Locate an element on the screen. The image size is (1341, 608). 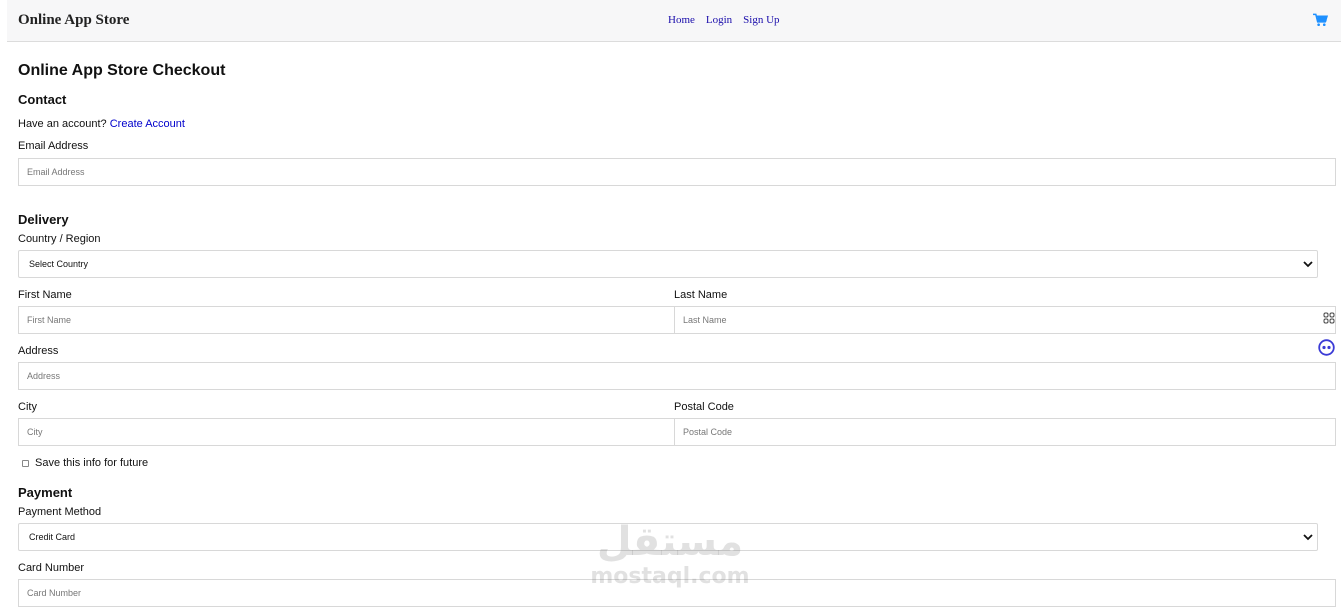
save-info-label: Save this info for future is located at coordinates (91, 463).